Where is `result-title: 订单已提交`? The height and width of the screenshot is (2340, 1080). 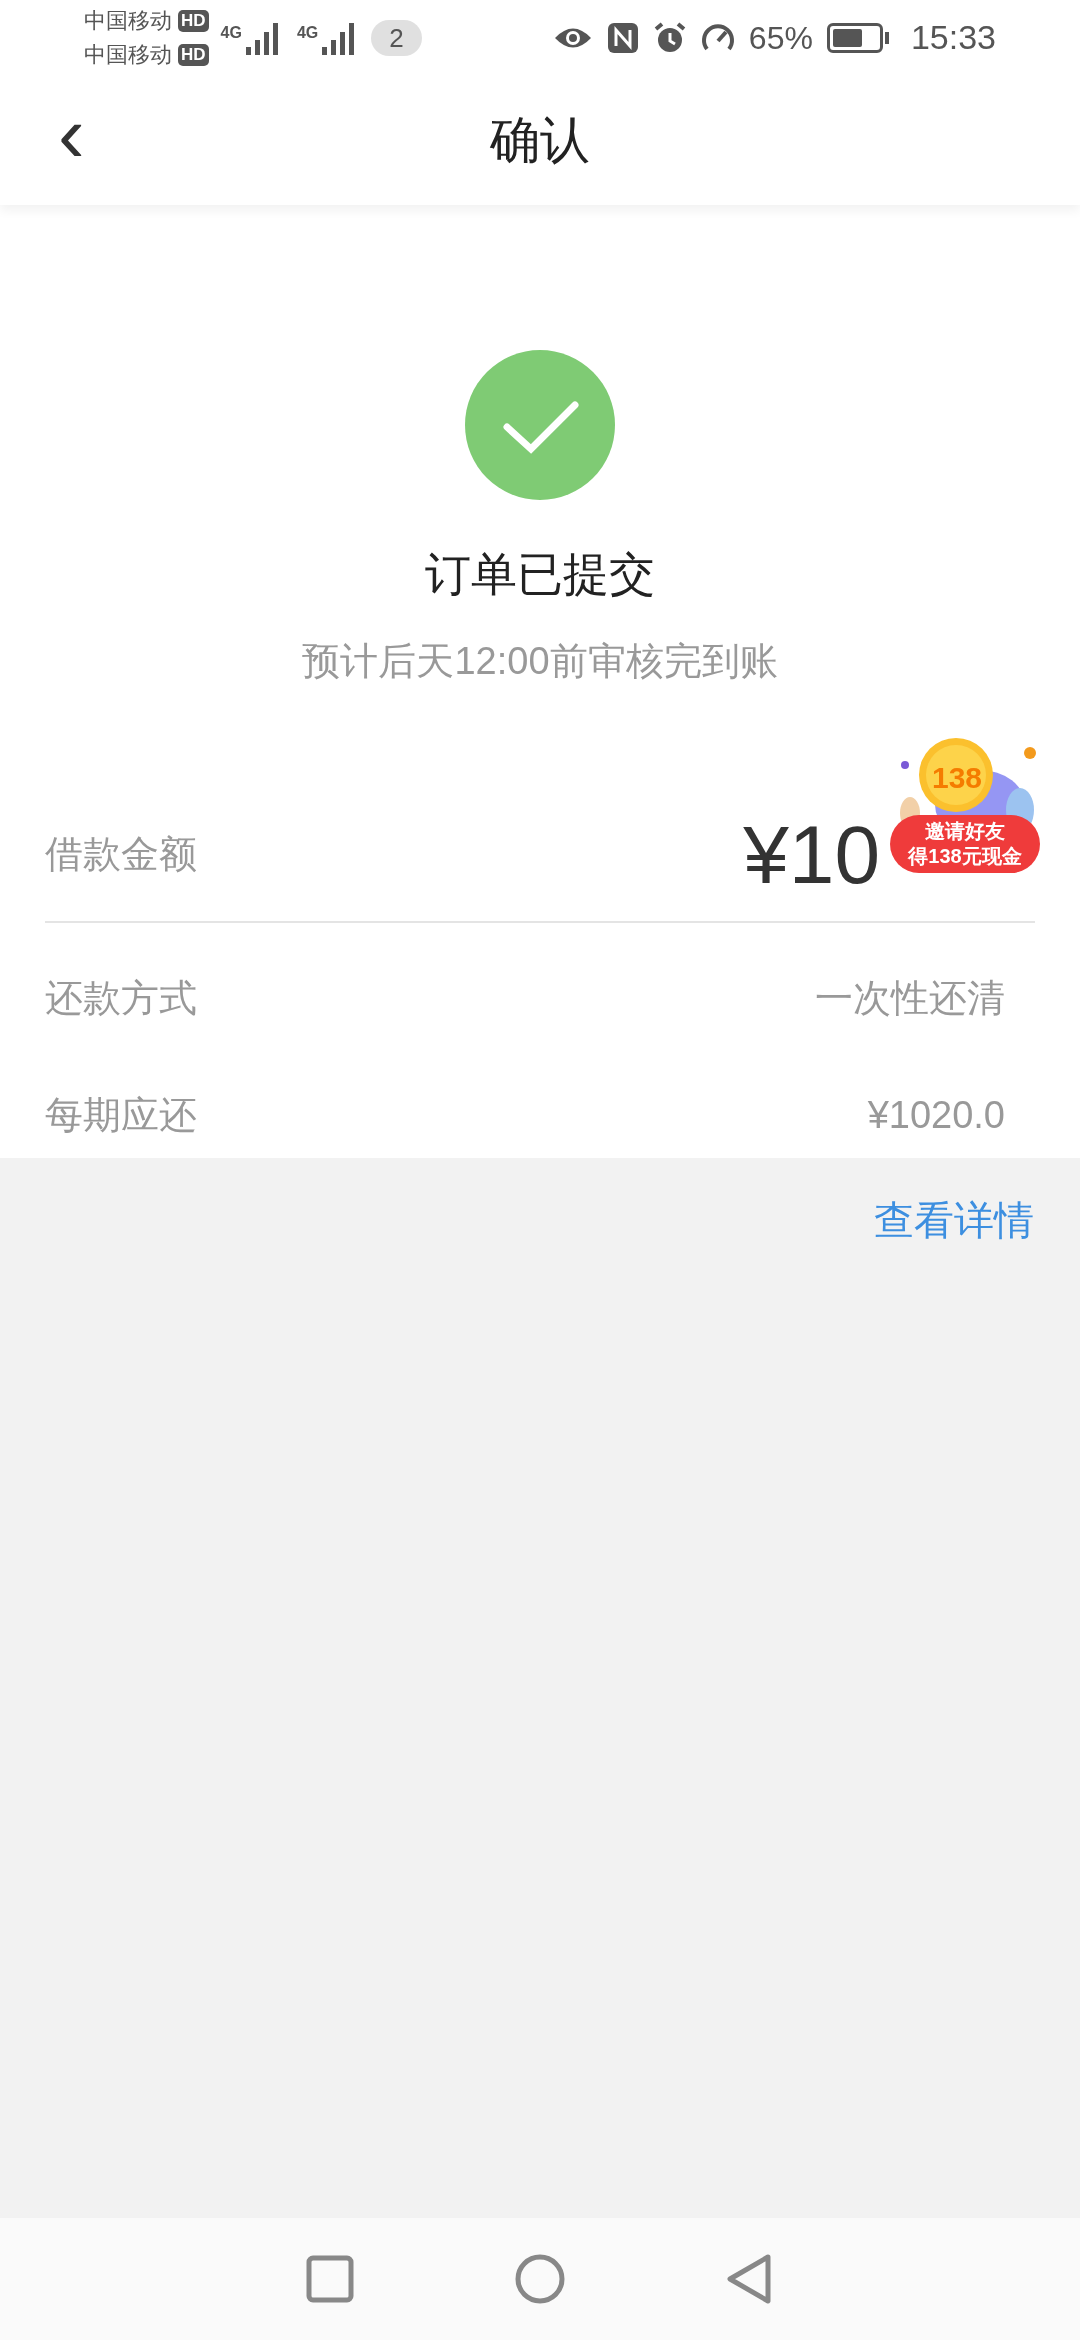
result-title: 订单已提交 is located at coordinates (540, 574).